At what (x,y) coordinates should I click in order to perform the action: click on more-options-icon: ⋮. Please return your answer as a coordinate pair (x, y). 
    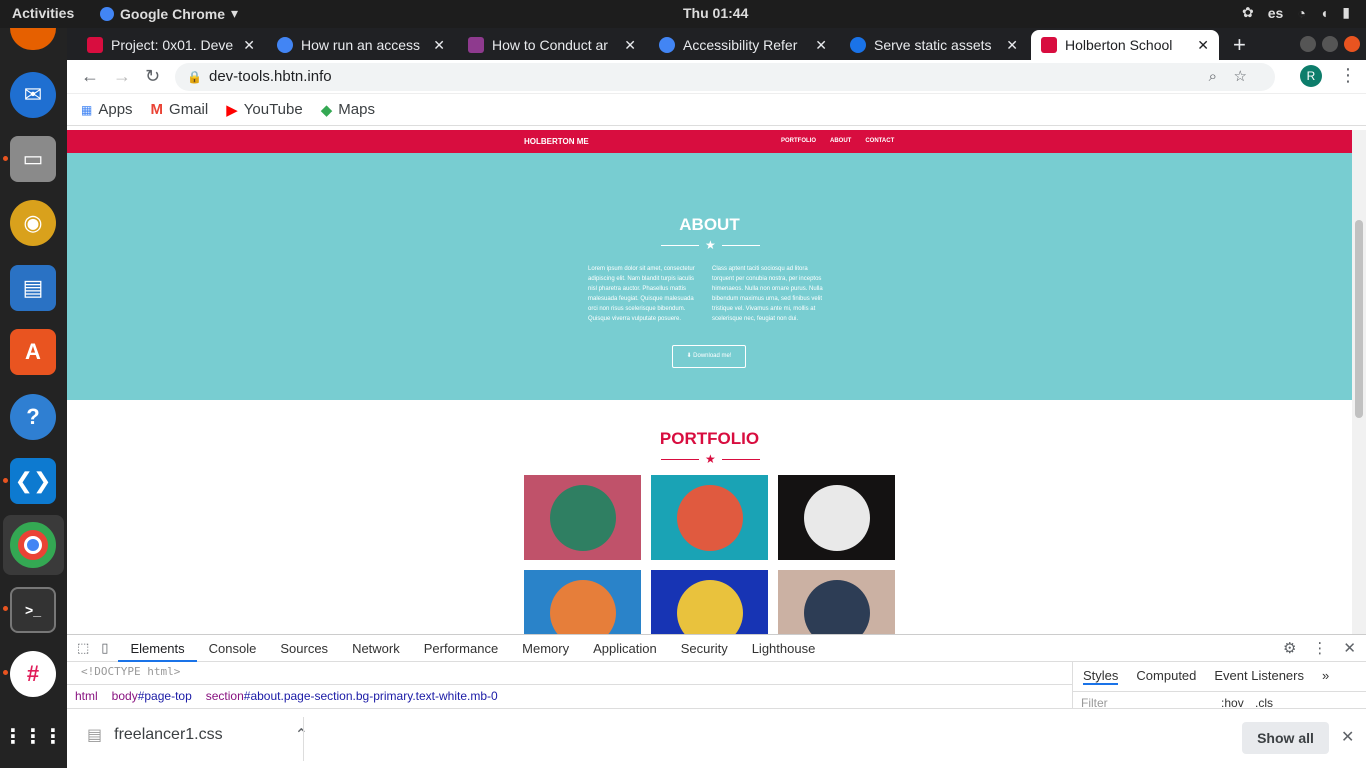
    Looking at the image, I should click on (1319, 648).